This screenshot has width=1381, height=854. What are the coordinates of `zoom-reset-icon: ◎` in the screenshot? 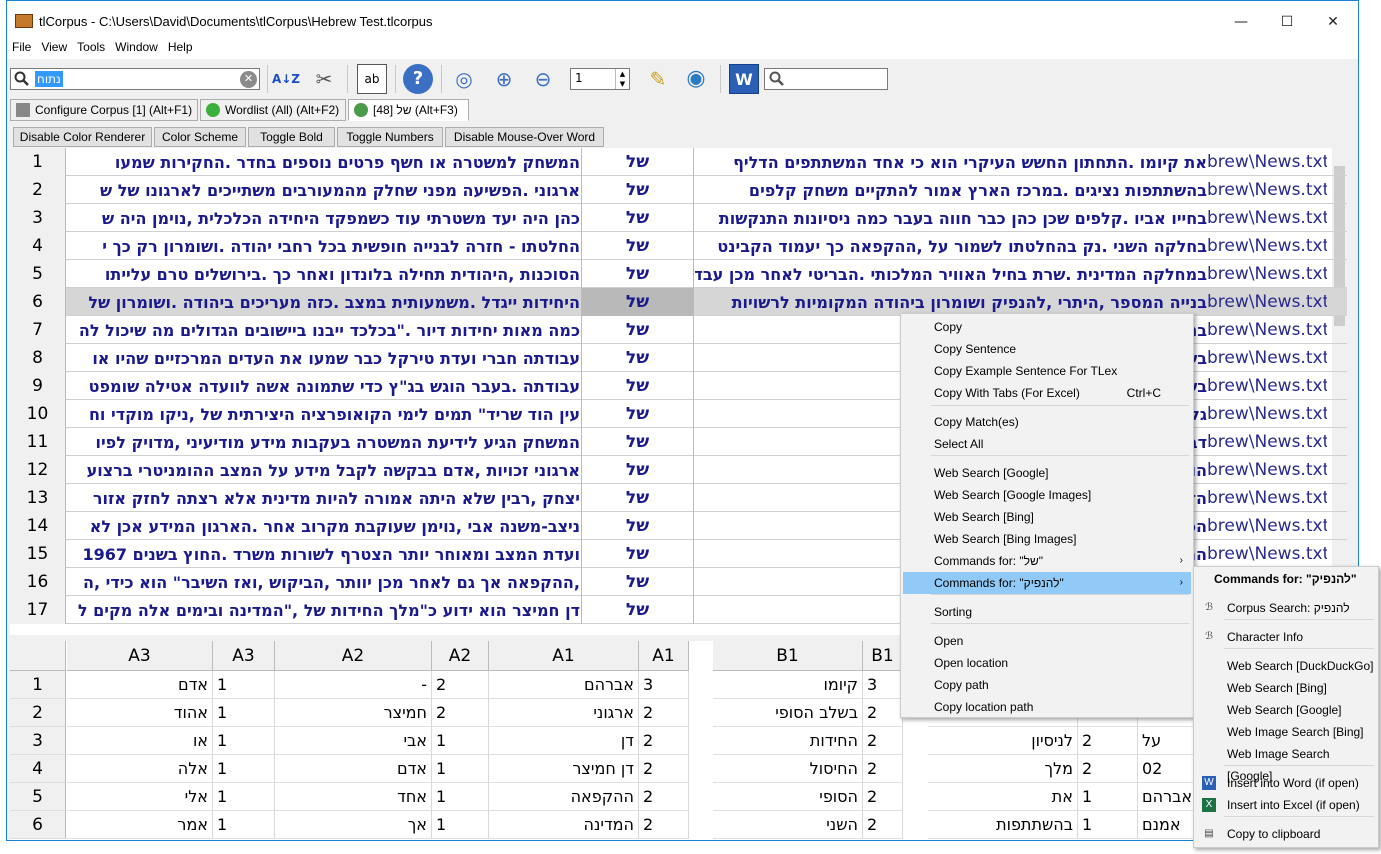 It's located at (464, 79).